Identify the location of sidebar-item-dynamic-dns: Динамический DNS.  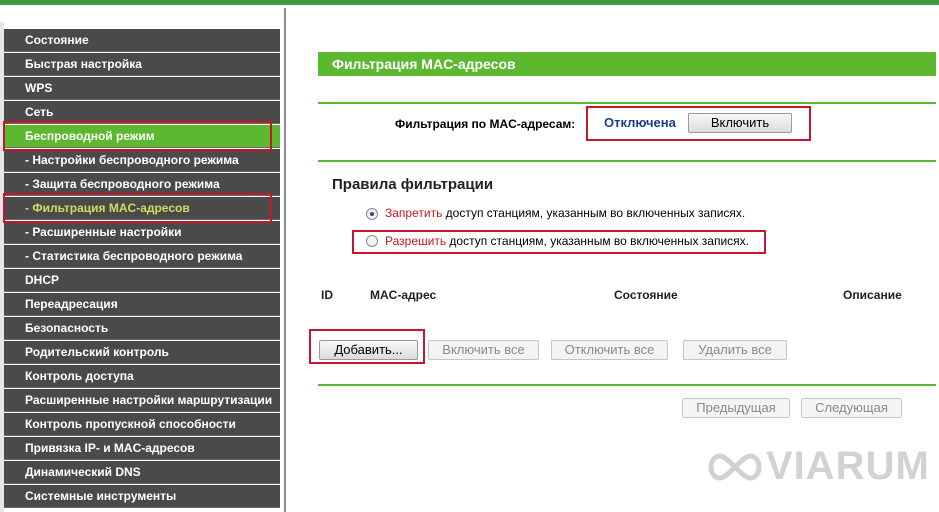
(142, 472).